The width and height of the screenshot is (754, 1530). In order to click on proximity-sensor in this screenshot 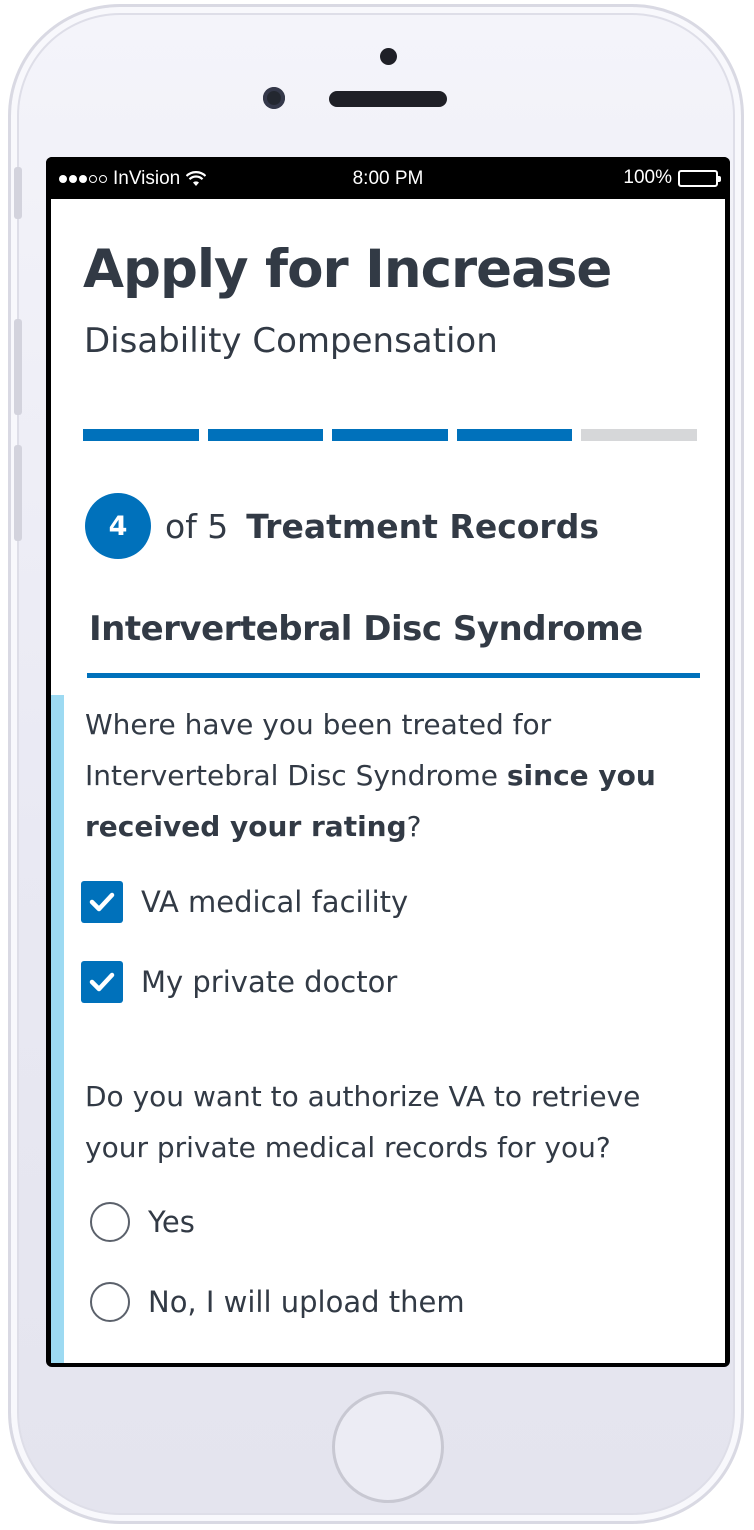, I will do `click(388, 56)`.